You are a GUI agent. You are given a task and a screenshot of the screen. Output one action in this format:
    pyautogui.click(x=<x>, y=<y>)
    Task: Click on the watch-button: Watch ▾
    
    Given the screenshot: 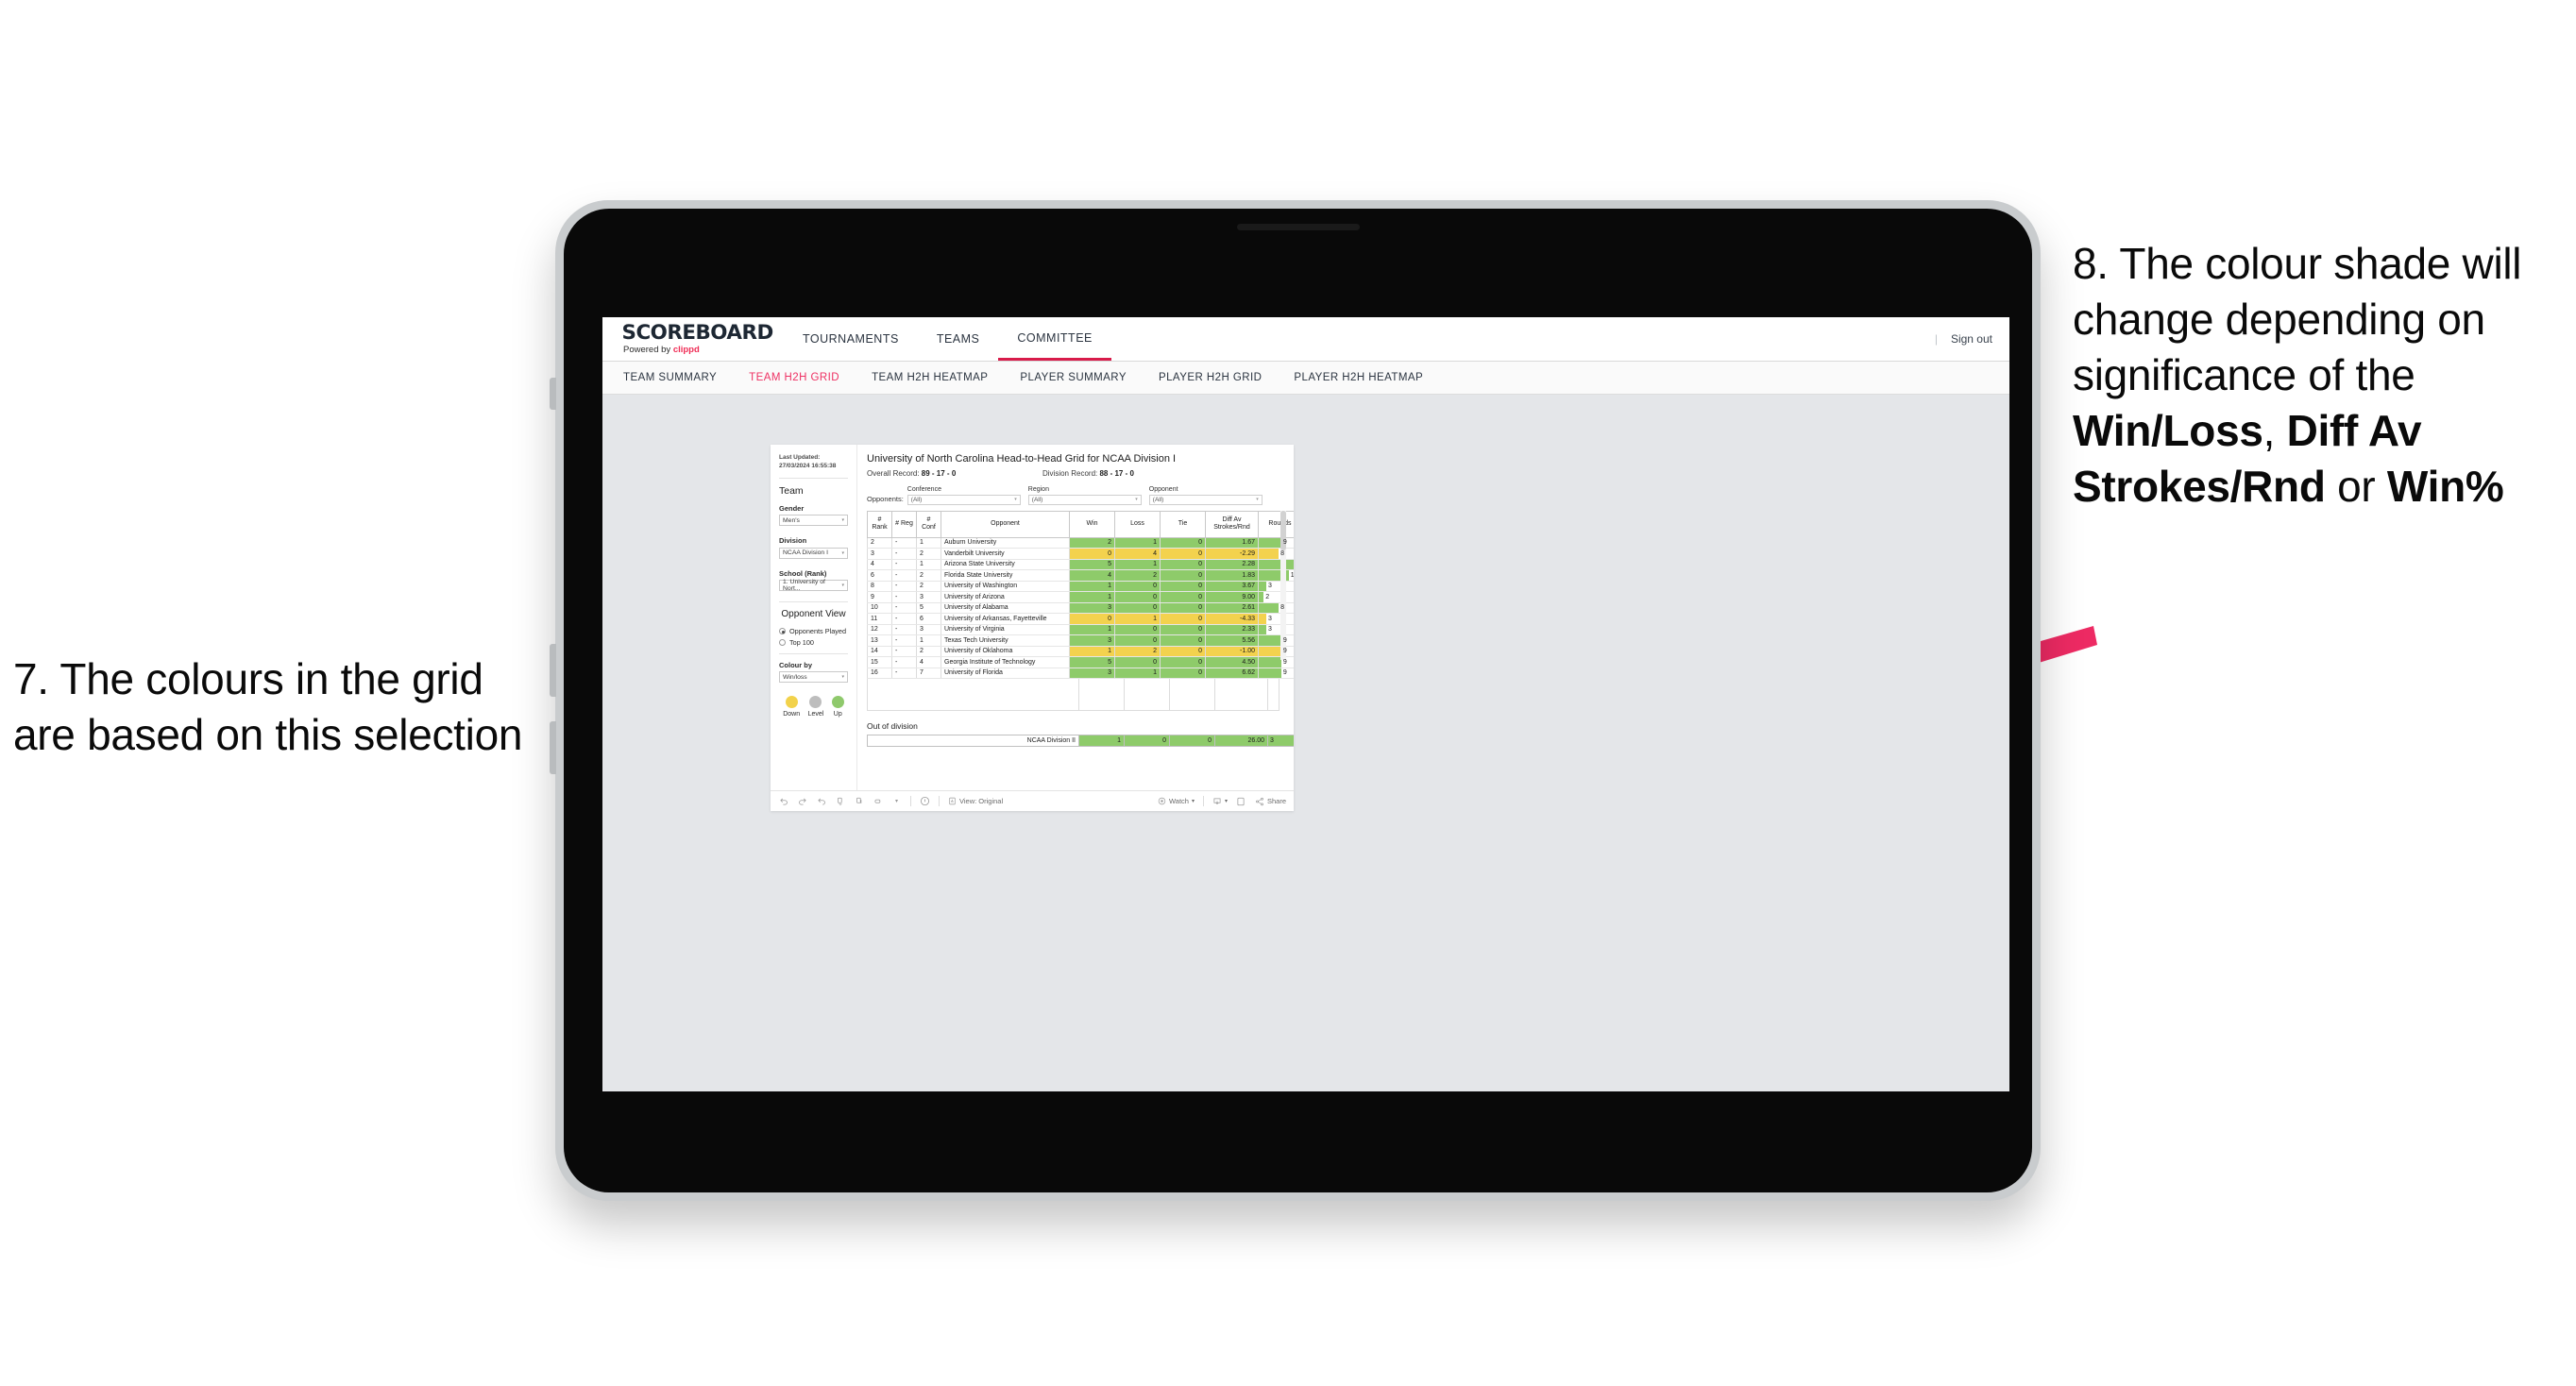 What is the action you would take?
    pyautogui.click(x=1176, y=801)
    